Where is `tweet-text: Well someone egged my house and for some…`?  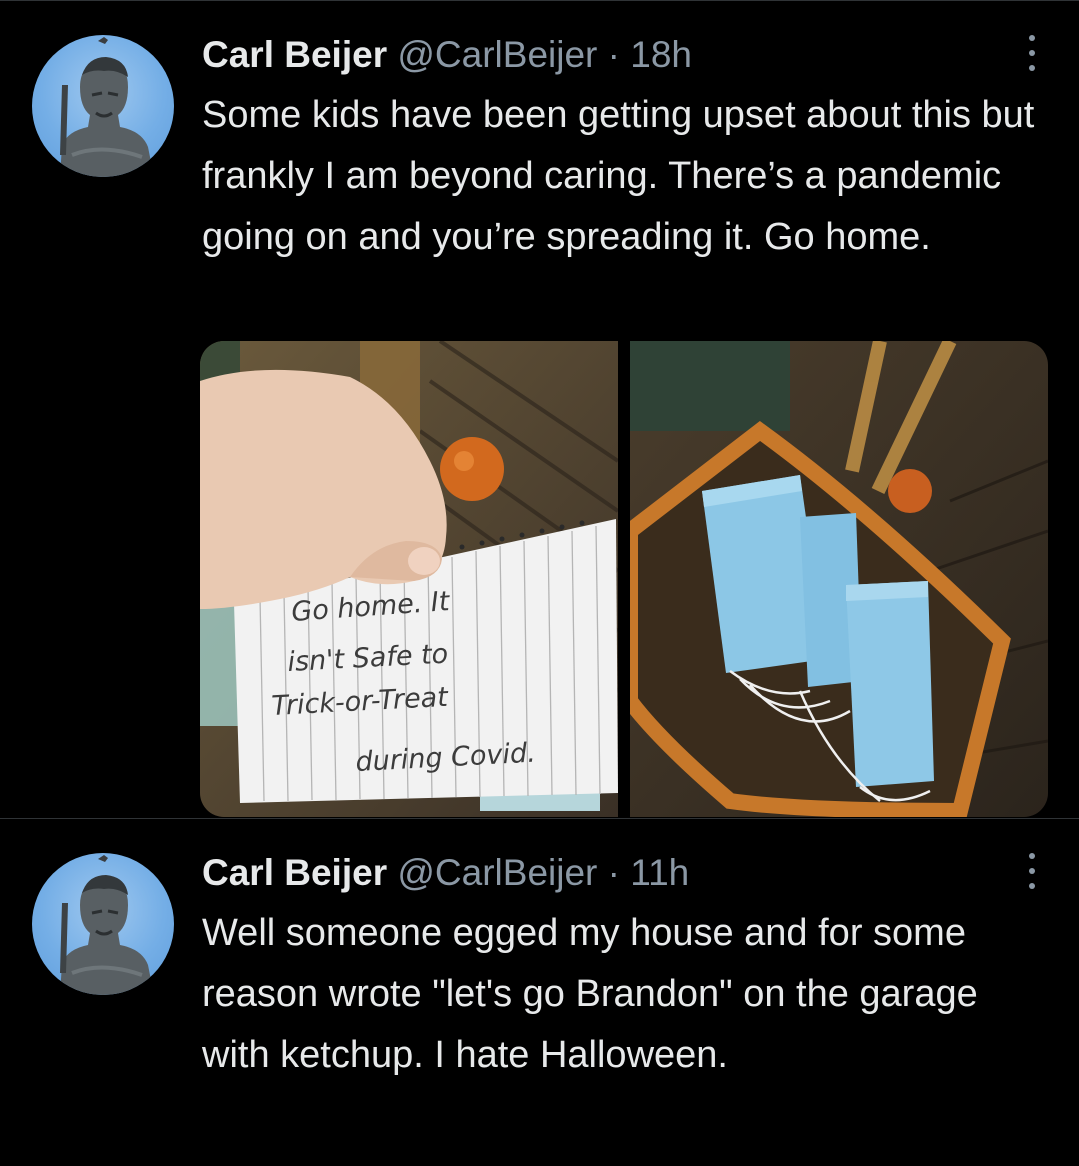
tweet-text: Well someone egged my house and for some… is located at coordinates (590, 994).